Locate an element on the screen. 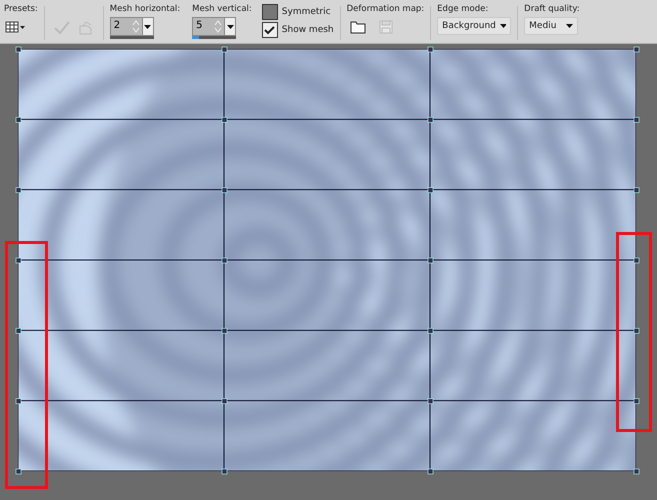 Image resolution: width=657 pixels, height=500 pixels. presets-label: Presets: is located at coordinates (21, 9).